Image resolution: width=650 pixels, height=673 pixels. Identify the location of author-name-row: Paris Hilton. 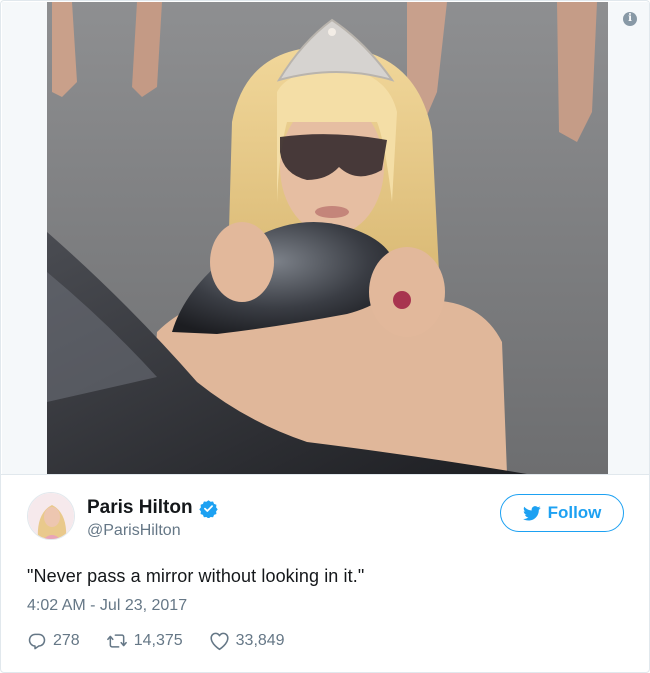
(152, 508).